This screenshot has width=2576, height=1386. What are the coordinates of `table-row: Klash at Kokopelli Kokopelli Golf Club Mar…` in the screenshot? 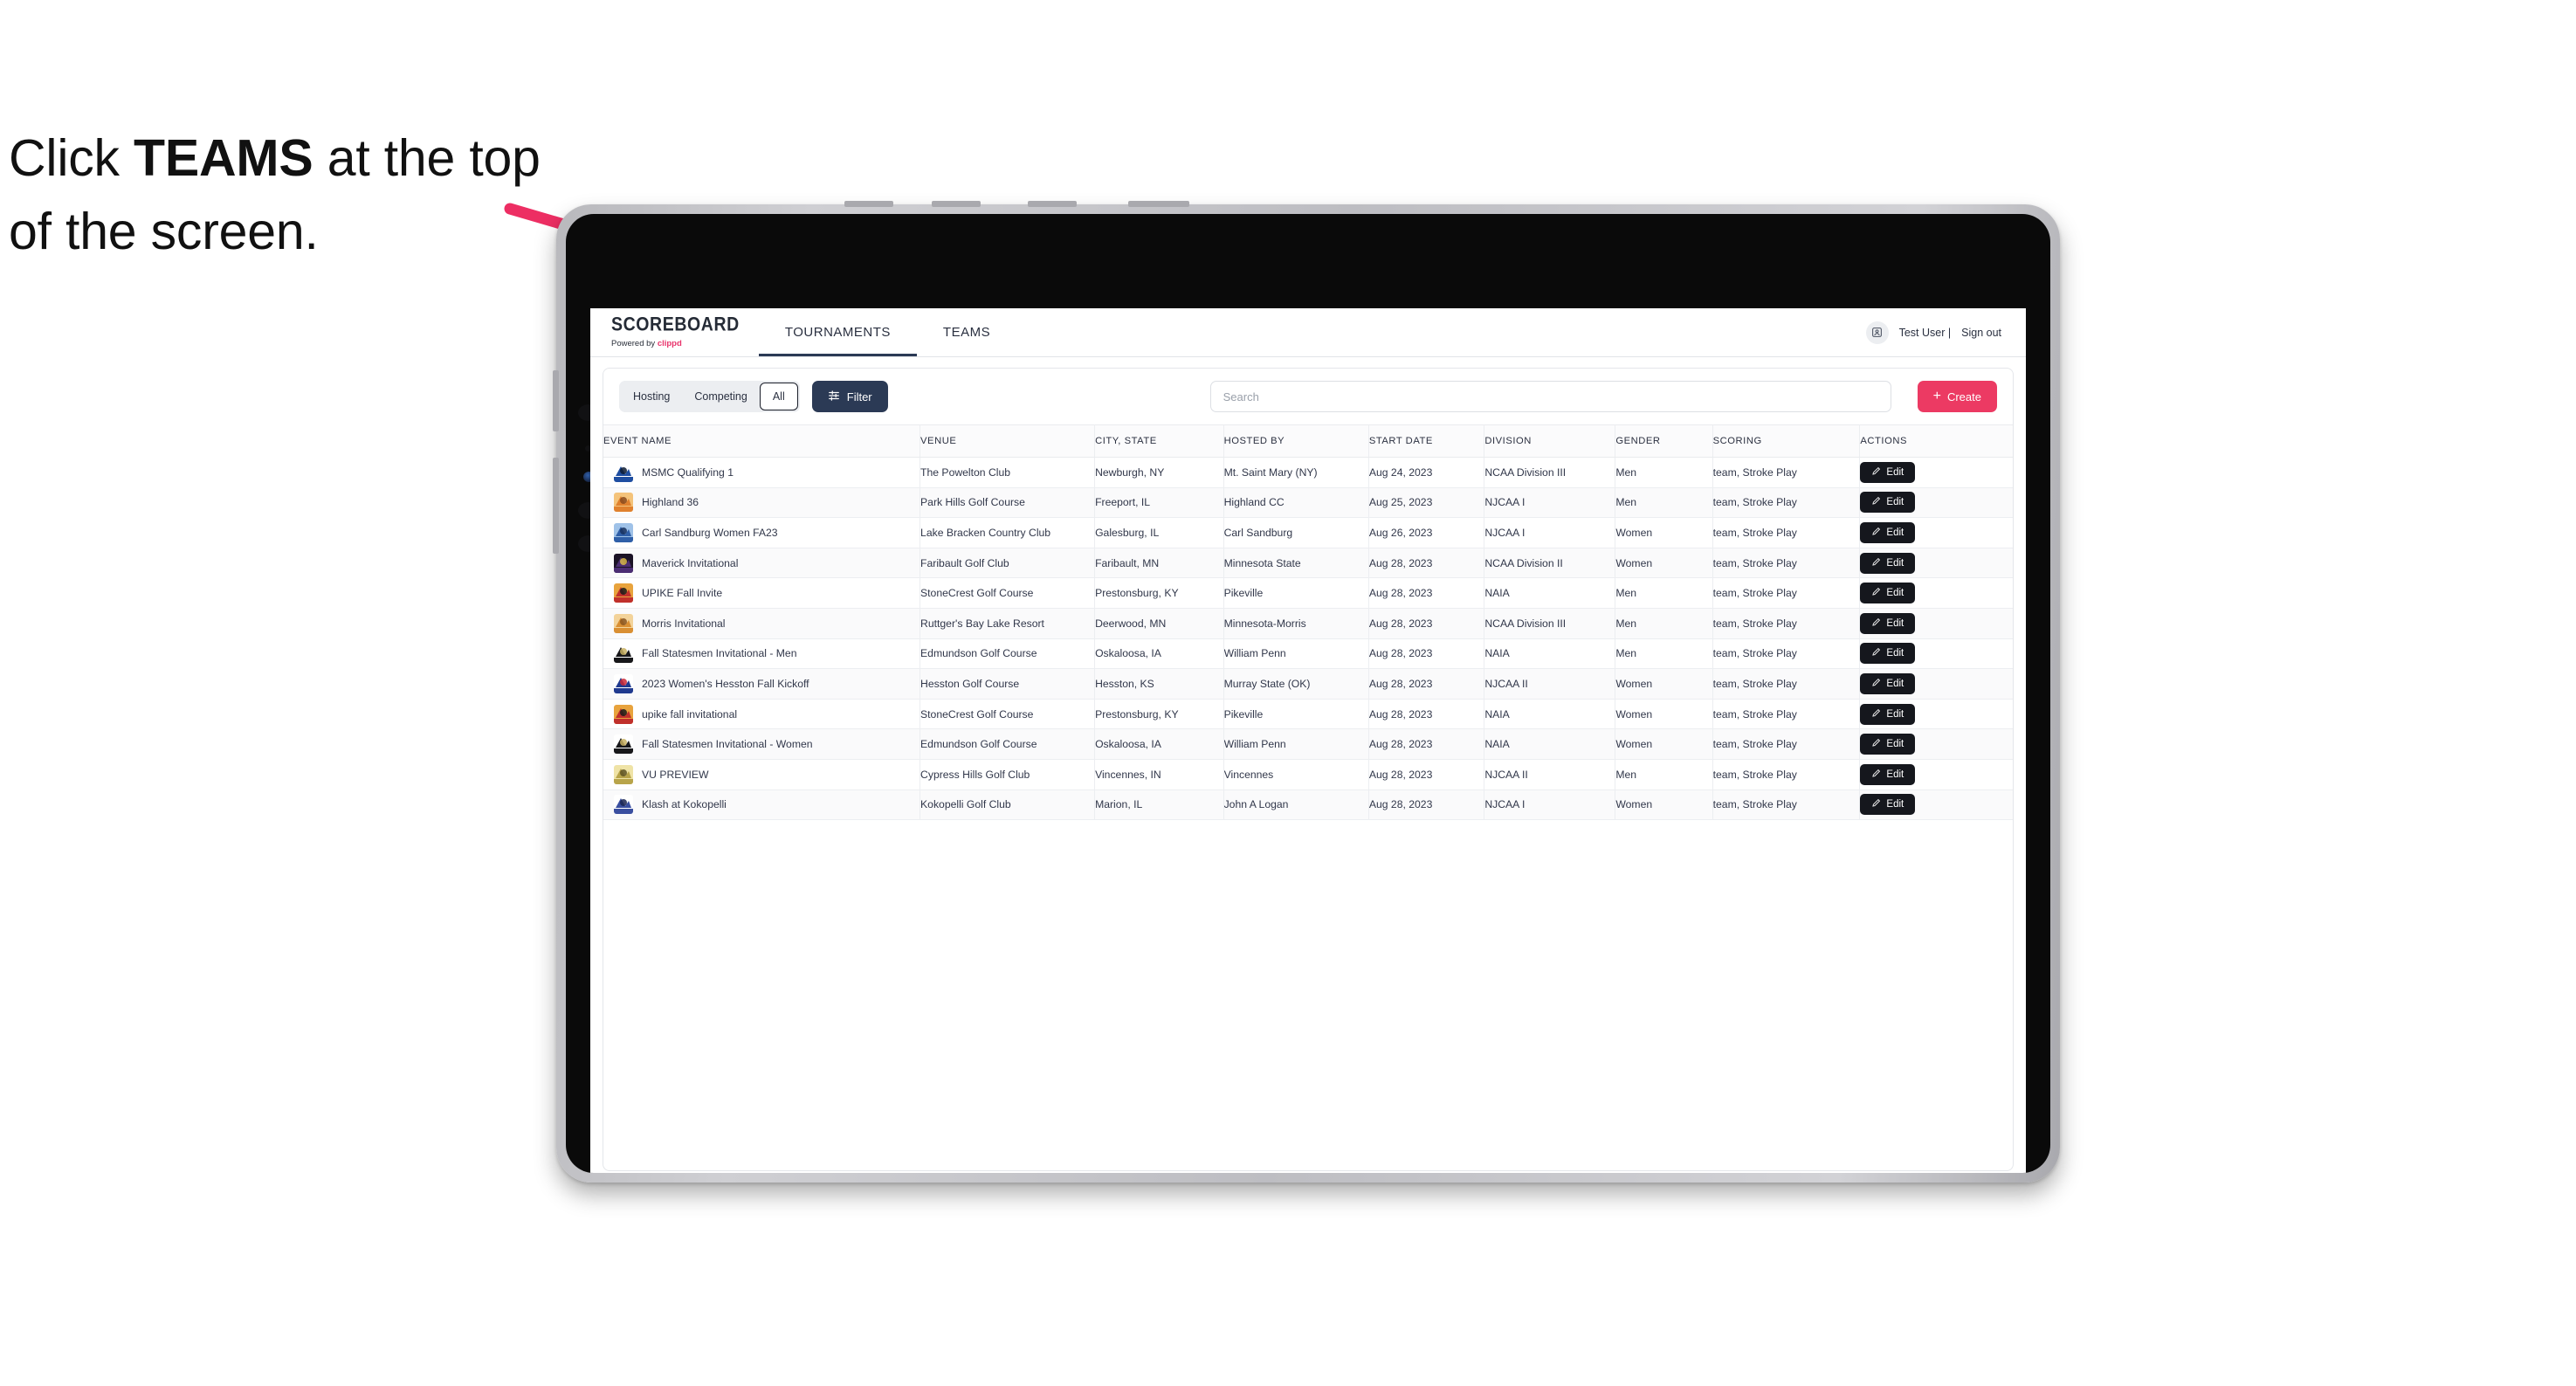 It's located at (1308, 805).